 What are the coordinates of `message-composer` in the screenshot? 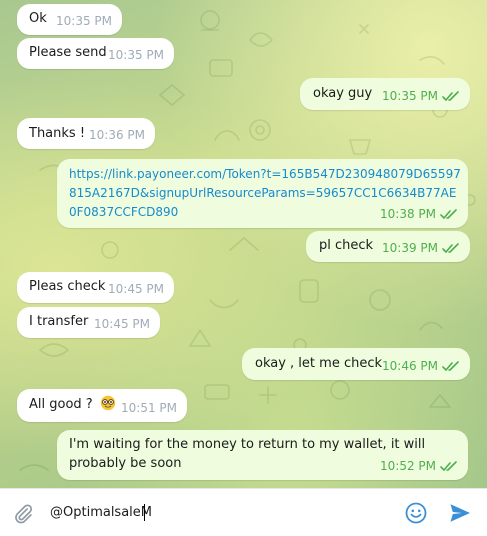 It's located at (243, 512).